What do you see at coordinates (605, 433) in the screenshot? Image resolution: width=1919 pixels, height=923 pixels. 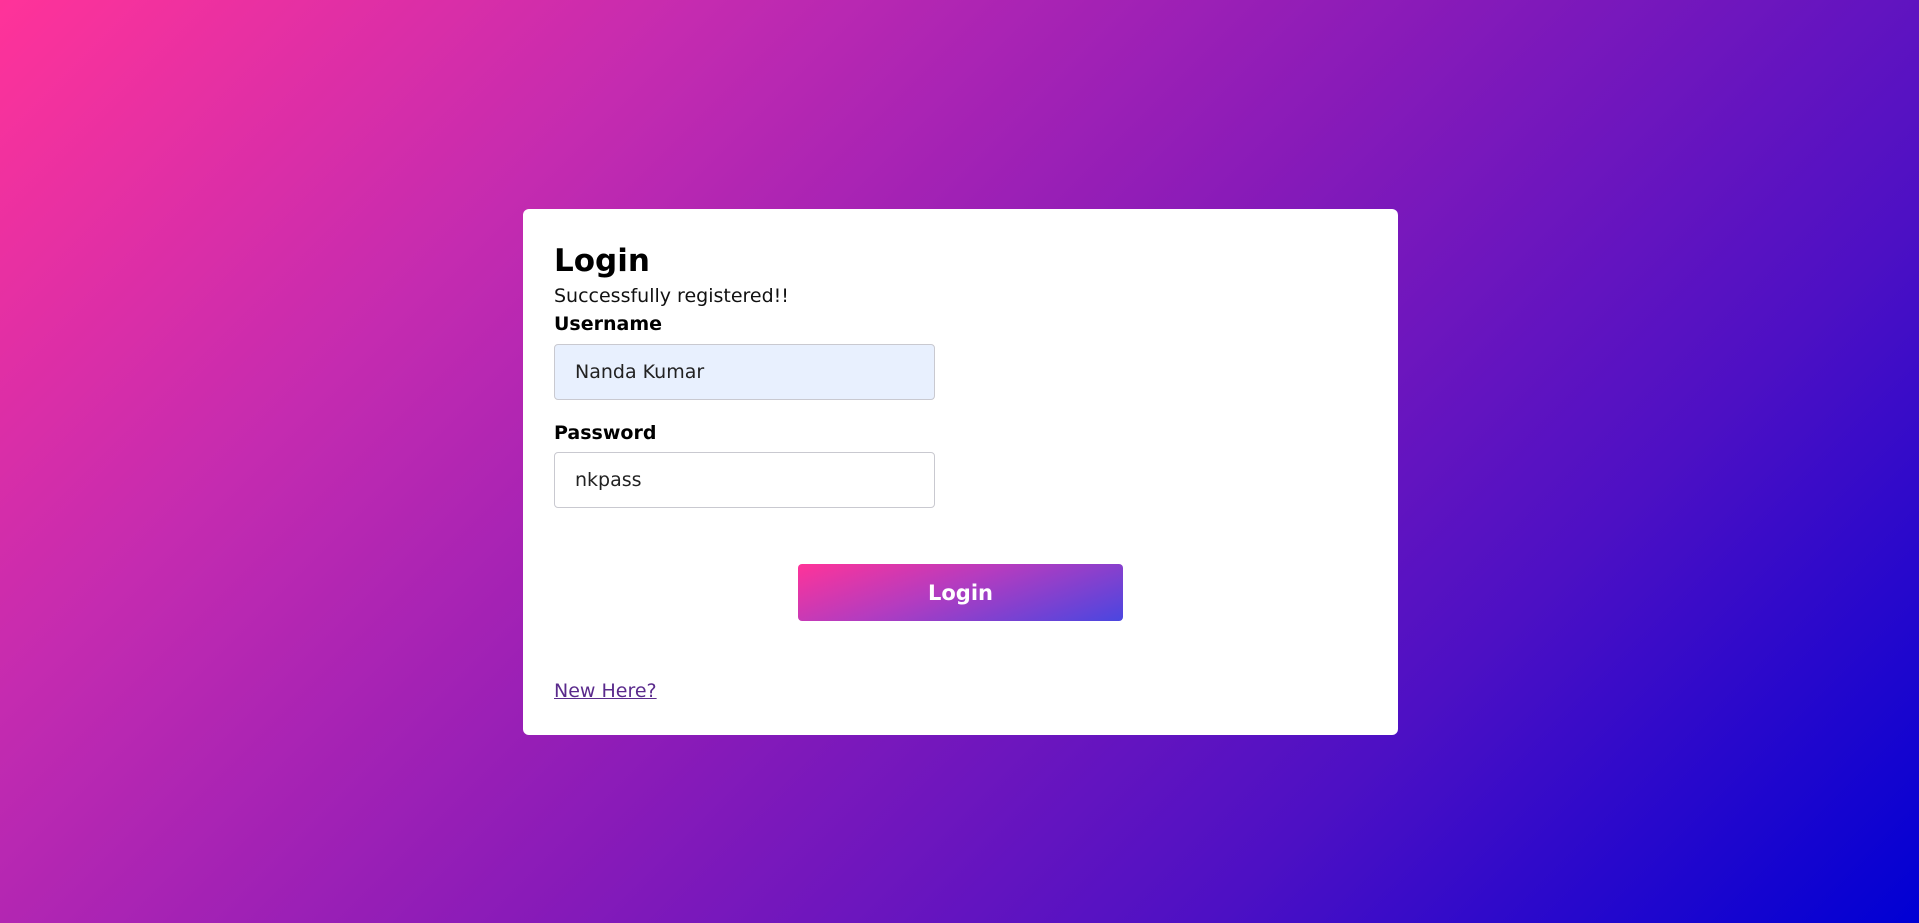 I see `password-label: Password` at bounding box center [605, 433].